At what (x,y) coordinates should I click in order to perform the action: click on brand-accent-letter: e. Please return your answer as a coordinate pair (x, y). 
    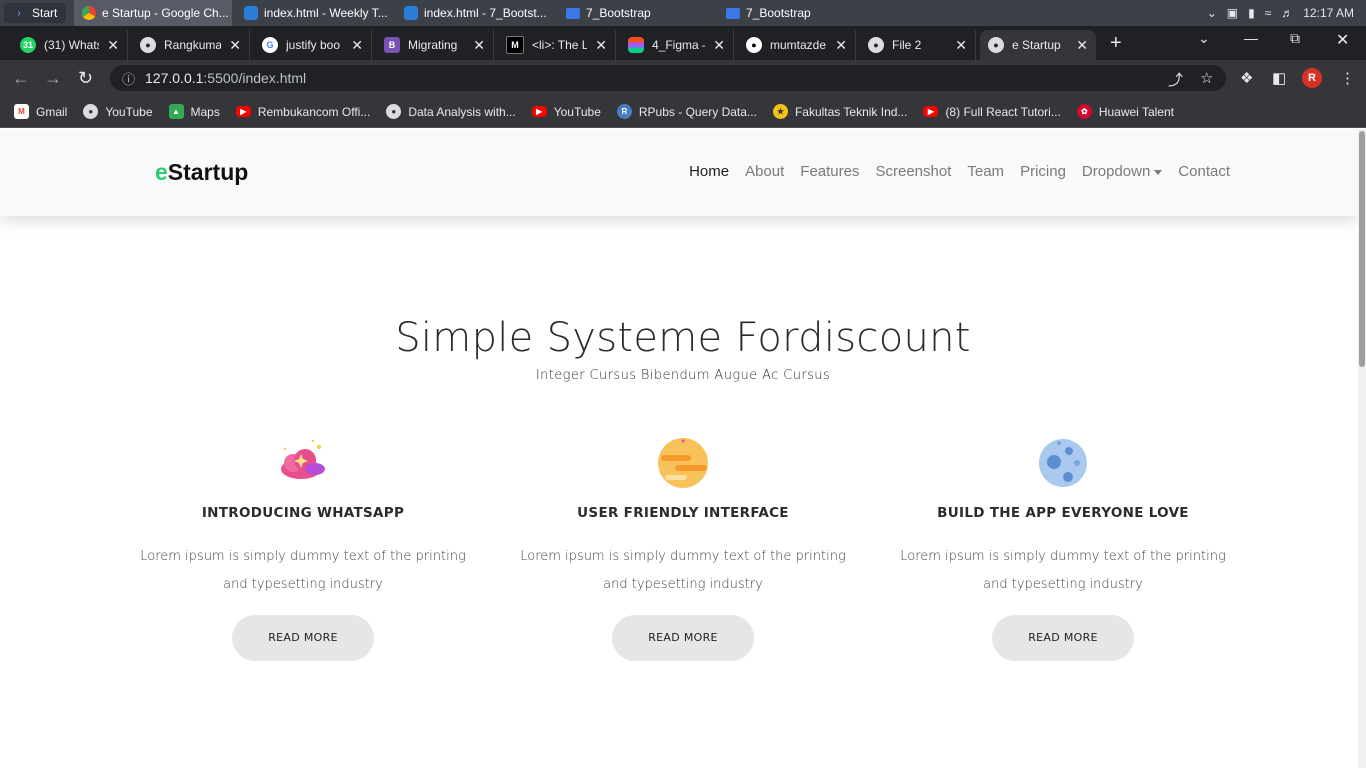
    Looking at the image, I should click on (161, 172).